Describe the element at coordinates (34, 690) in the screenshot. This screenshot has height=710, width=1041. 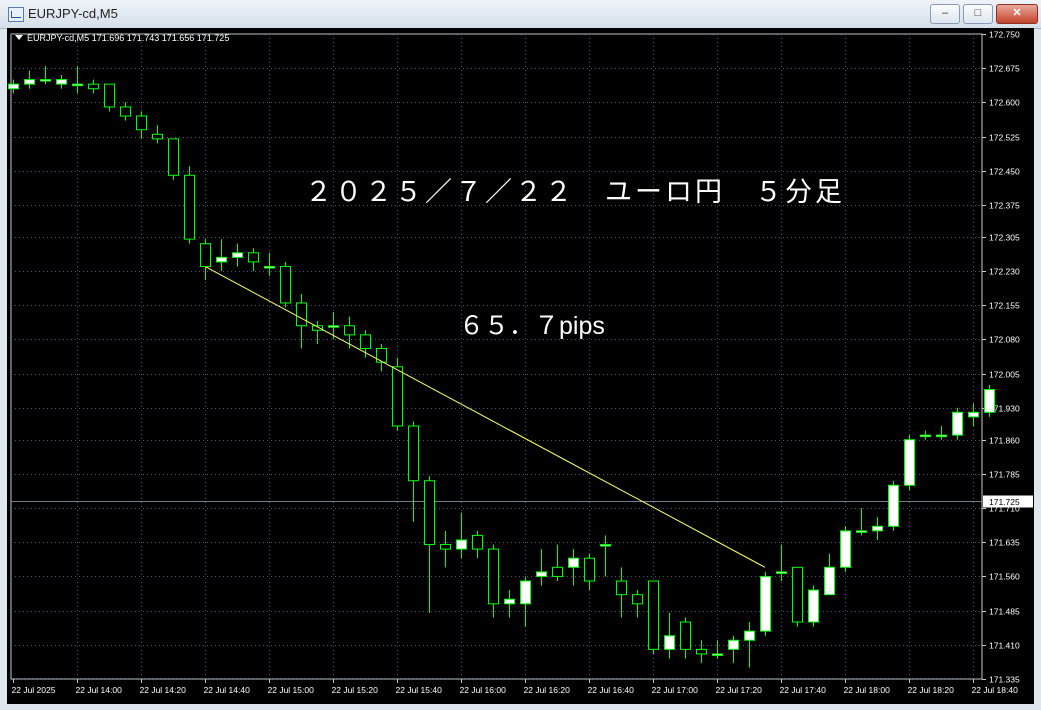
I see `time-axis-label: 22 Jul 2025` at that location.